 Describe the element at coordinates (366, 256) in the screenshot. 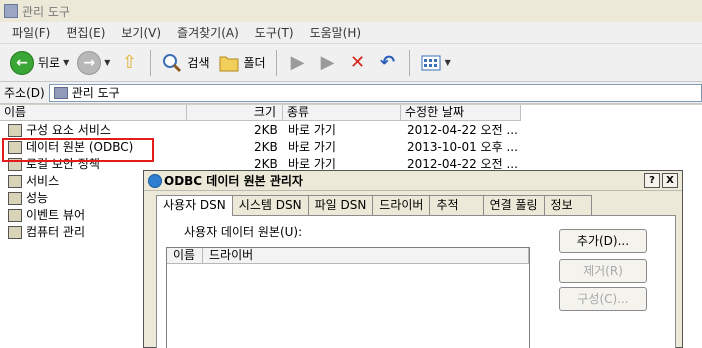

I see `list-column-driver: 드라이버` at that location.